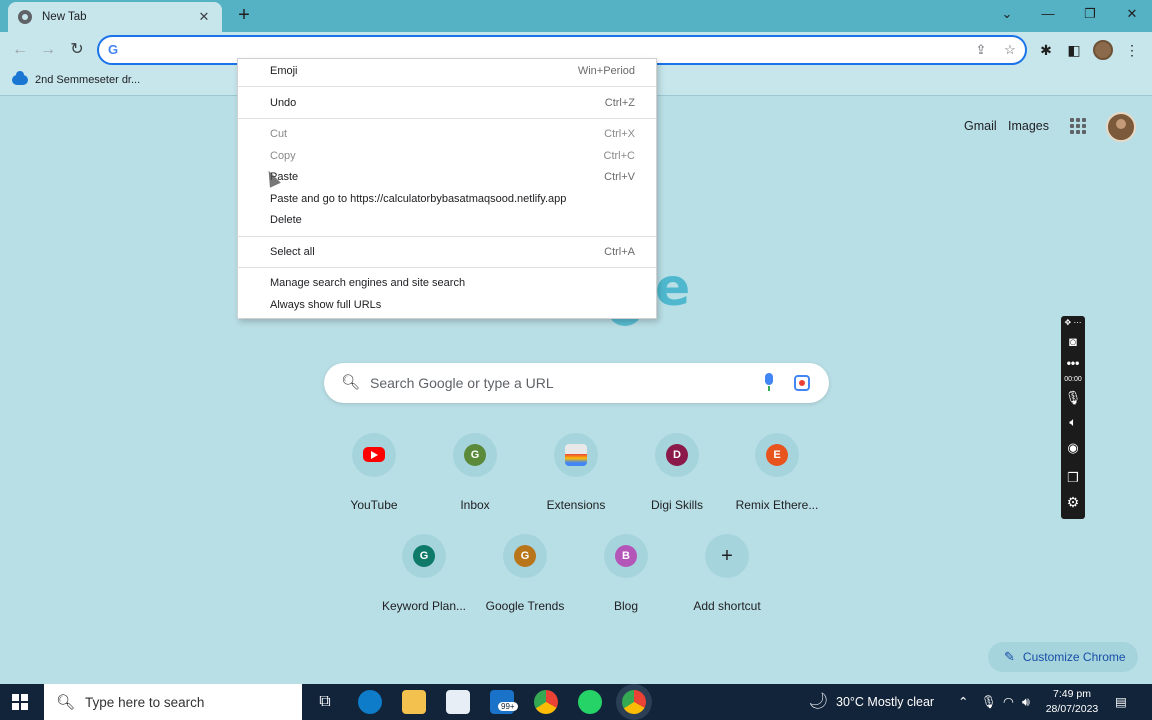 This screenshot has height=720, width=1152. What do you see at coordinates (1103, 50) in the screenshot?
I see `profile-avatar-small` at bounding box center [1103, 50].